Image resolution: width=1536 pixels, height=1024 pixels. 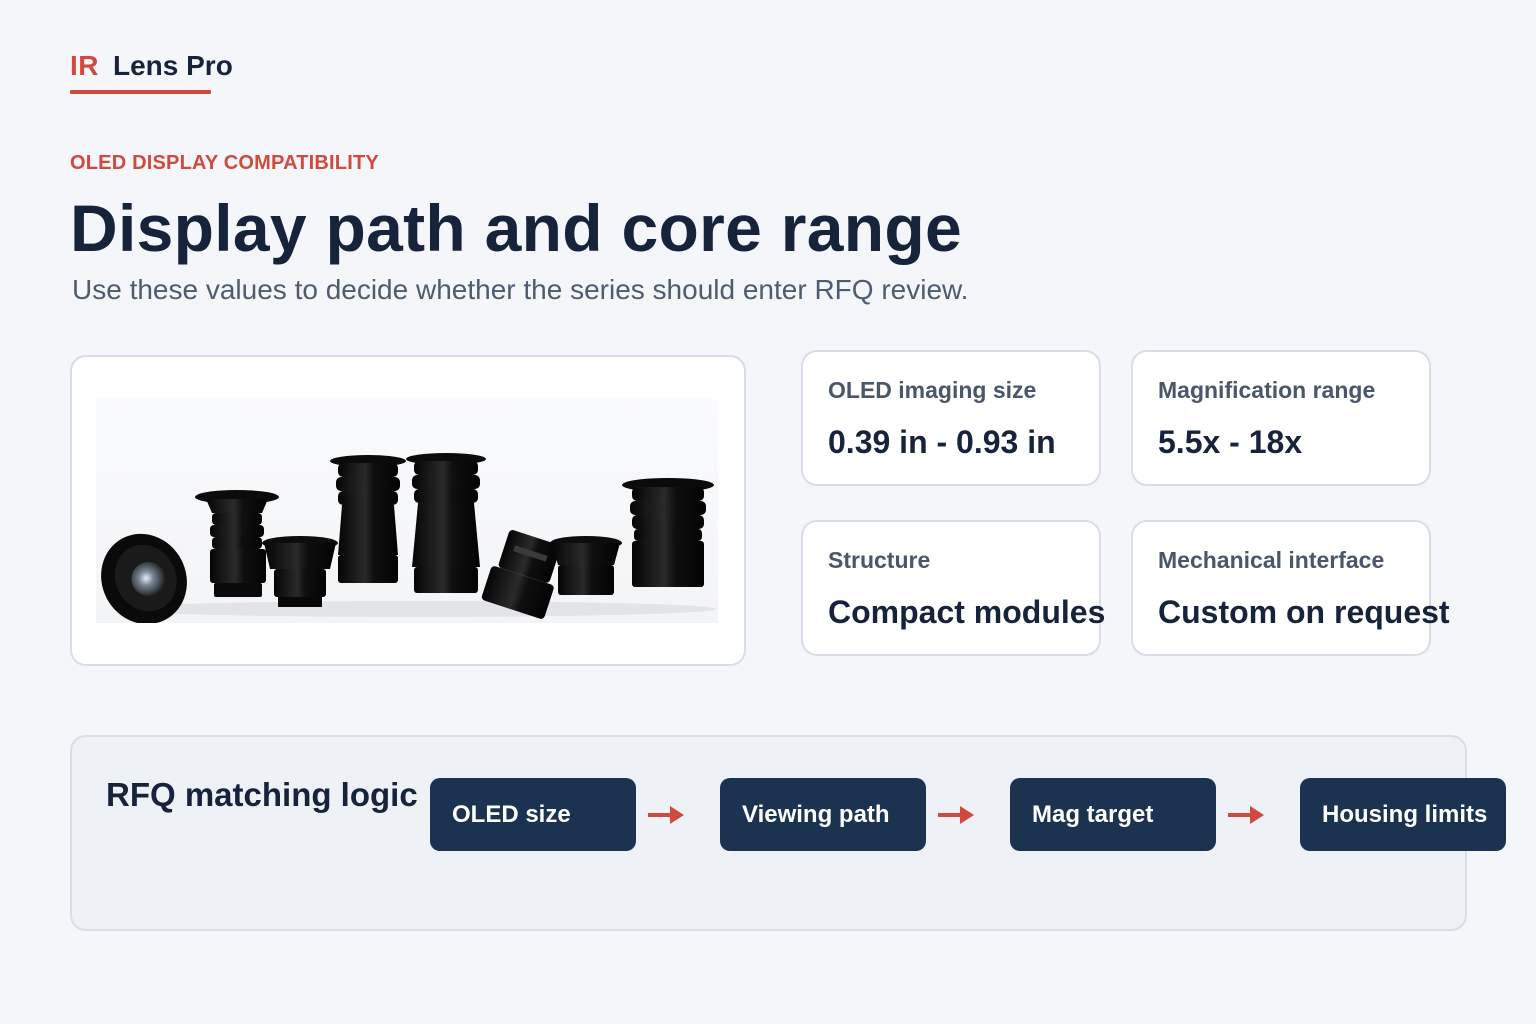 What do you see at coordinates (1230, 442) in the screenshot?
I see `spec-value: 5.5x - 18x` at bounding box center [1230, 442].